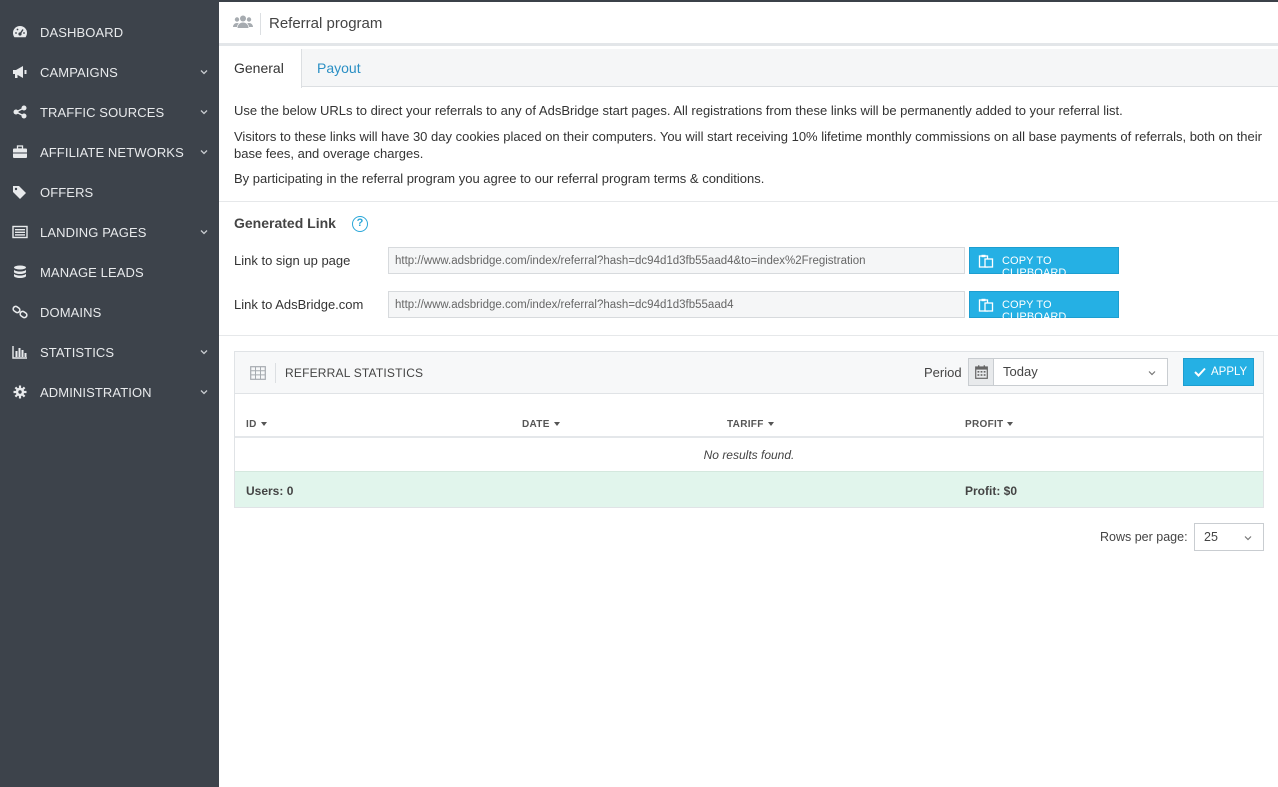 The width and height of the screenshot is (1278, 787). I want to click on calendar-icon, so click(981, 372).